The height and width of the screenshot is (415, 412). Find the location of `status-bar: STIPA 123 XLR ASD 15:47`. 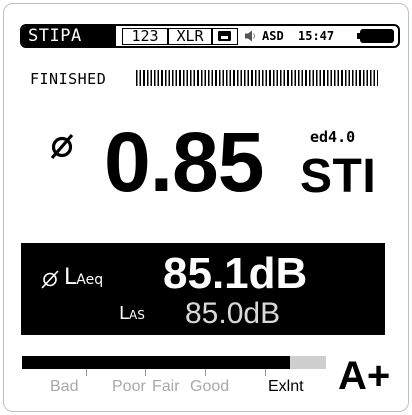

status-bar: STIPA 123 XLR ASD 15:47 is located at coordinates (210, 36).